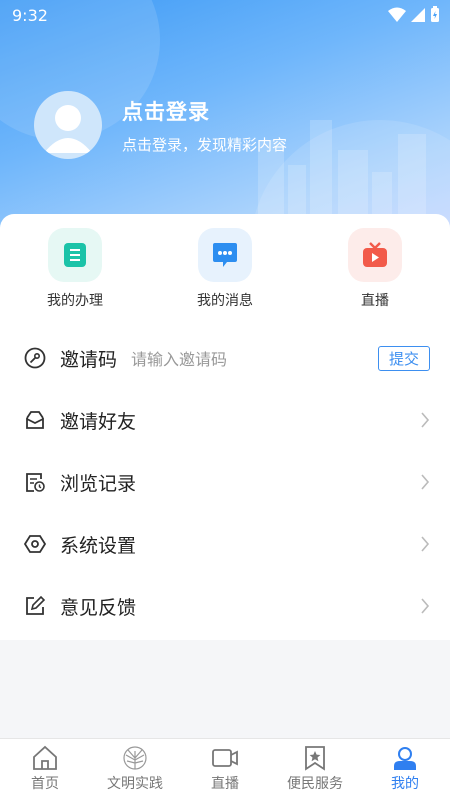  I want to click on tab-civilization: 文明实践, so click(135, 769).